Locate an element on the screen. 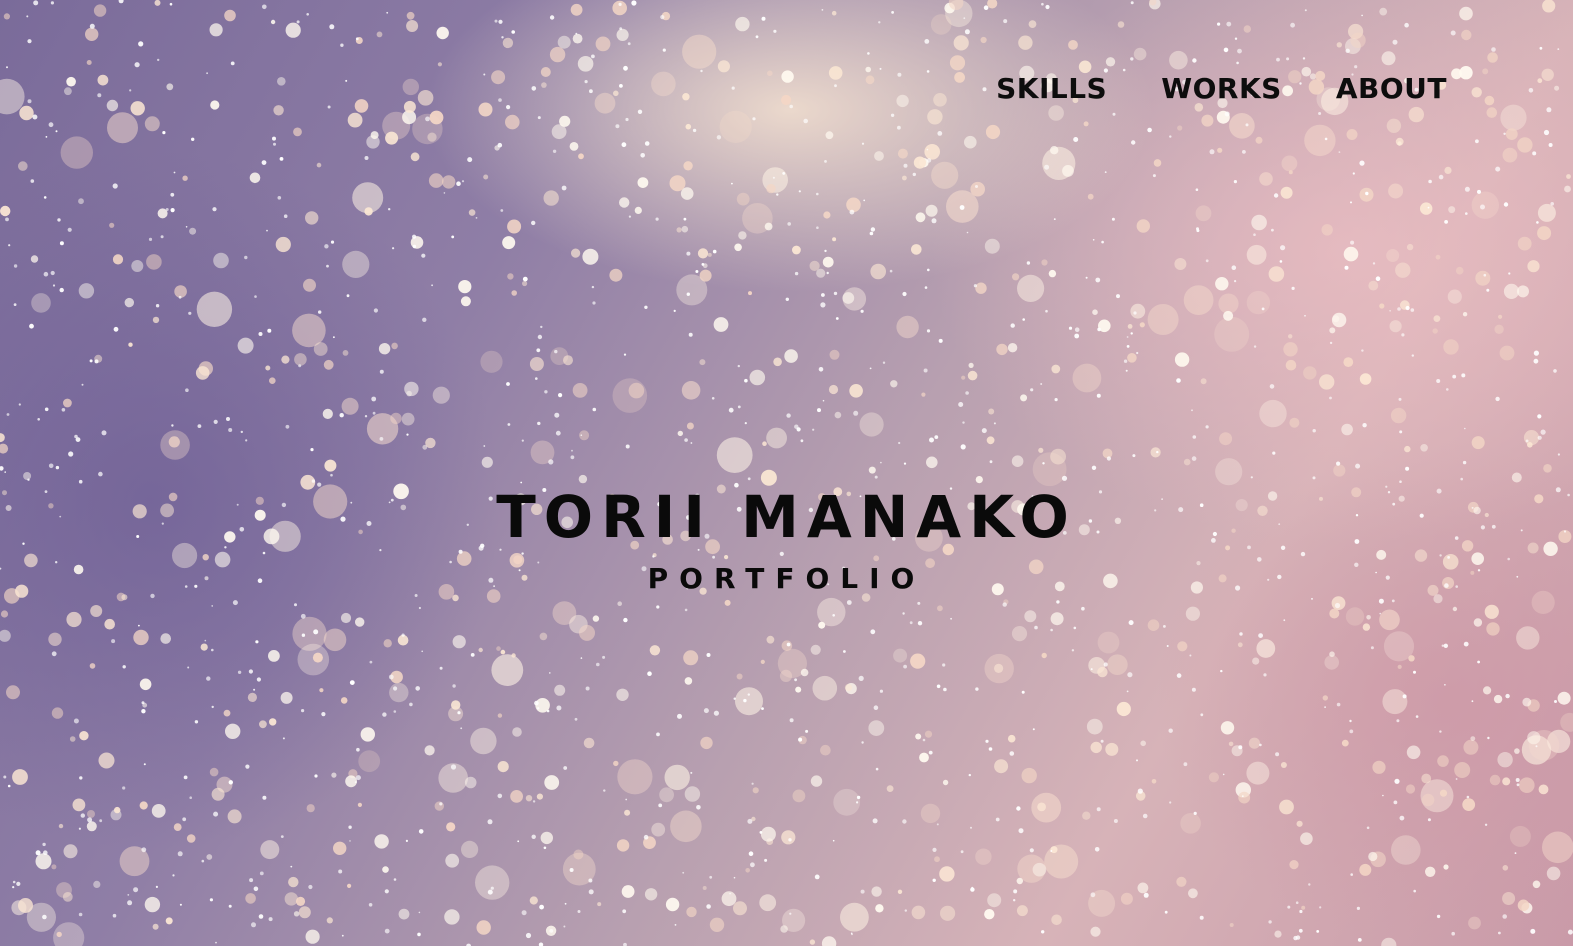 Image resolution: width=1573 pixels, height=946 pixels. hero-subtitle: PORTFOLIO is located at coordinates (786, 578).